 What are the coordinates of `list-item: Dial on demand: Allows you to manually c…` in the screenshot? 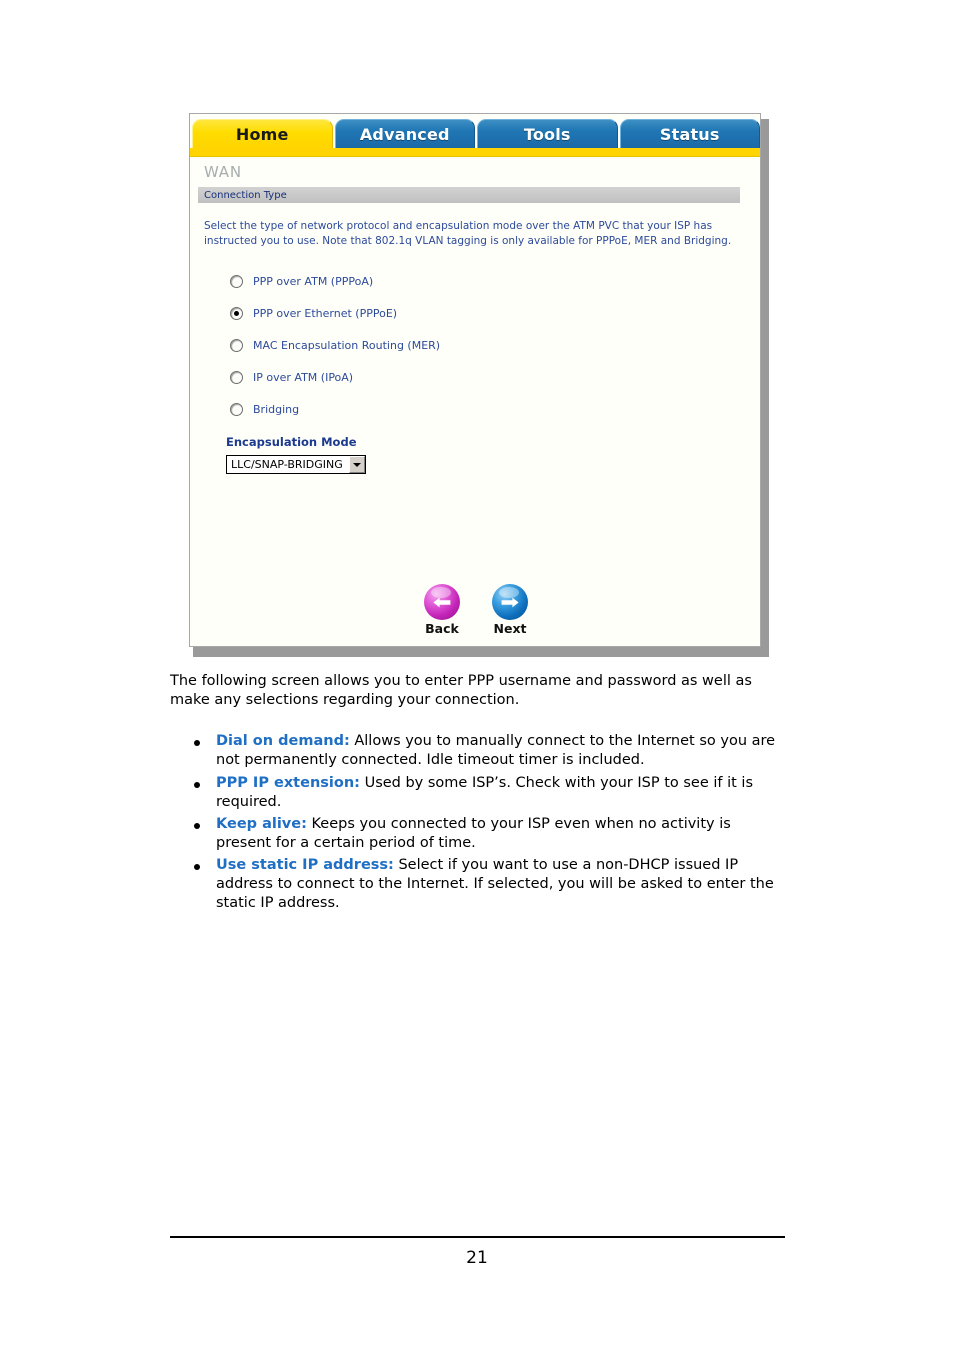 It's located at (489, 751).